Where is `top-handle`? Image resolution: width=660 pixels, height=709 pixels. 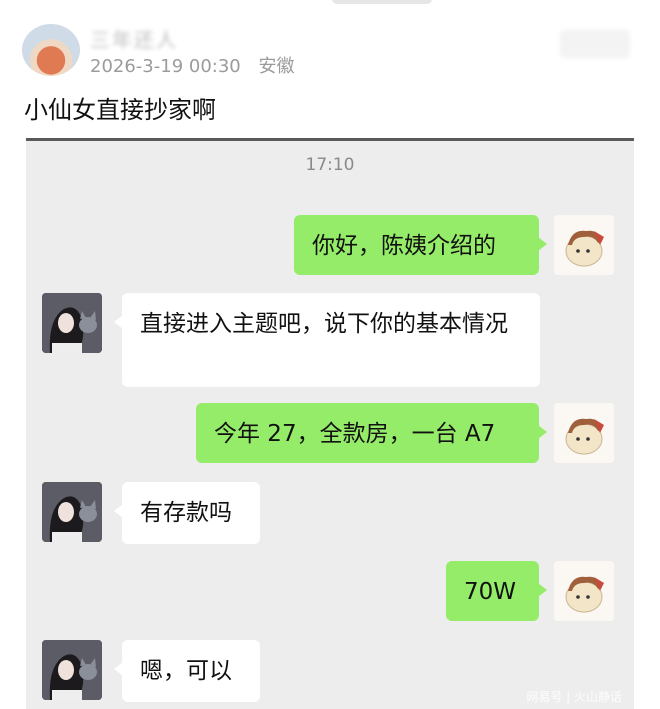 top-handle is located at coordinates (382, 2).